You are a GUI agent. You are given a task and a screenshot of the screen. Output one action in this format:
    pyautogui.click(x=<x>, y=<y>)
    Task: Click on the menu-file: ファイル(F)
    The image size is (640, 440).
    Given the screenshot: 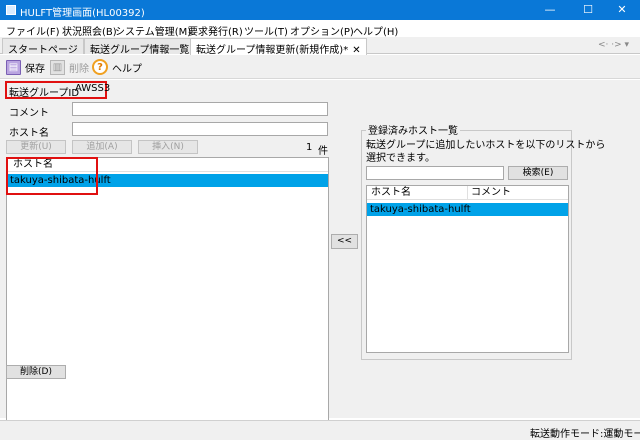 What is the action you would take?
    pyautogui.click(x=33, y=30)
    